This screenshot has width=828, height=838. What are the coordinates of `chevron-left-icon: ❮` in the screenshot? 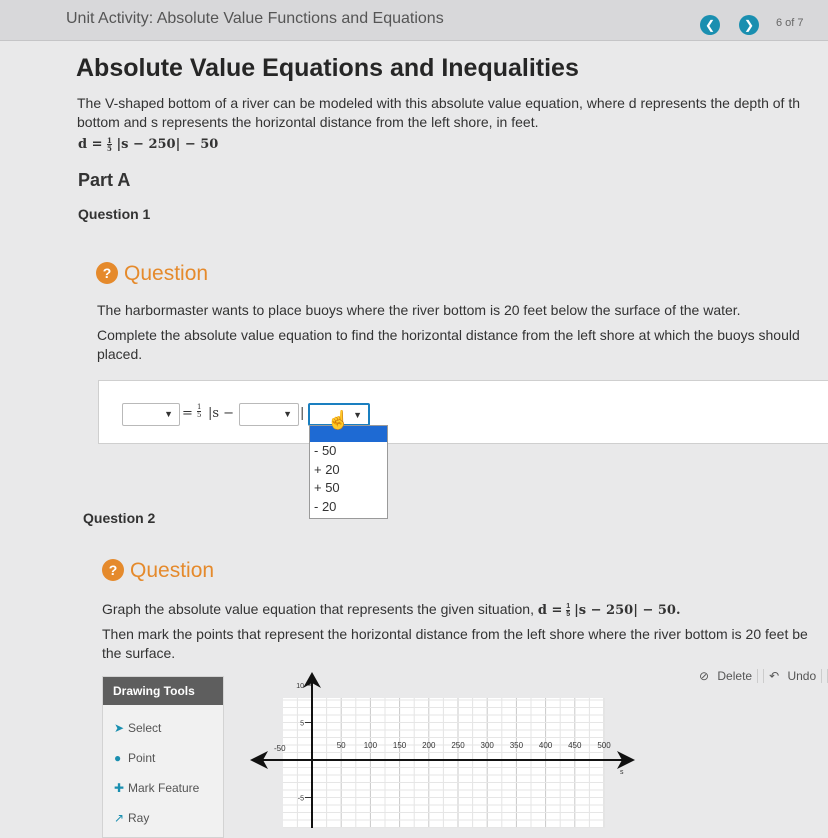 It's located at (710, 25).